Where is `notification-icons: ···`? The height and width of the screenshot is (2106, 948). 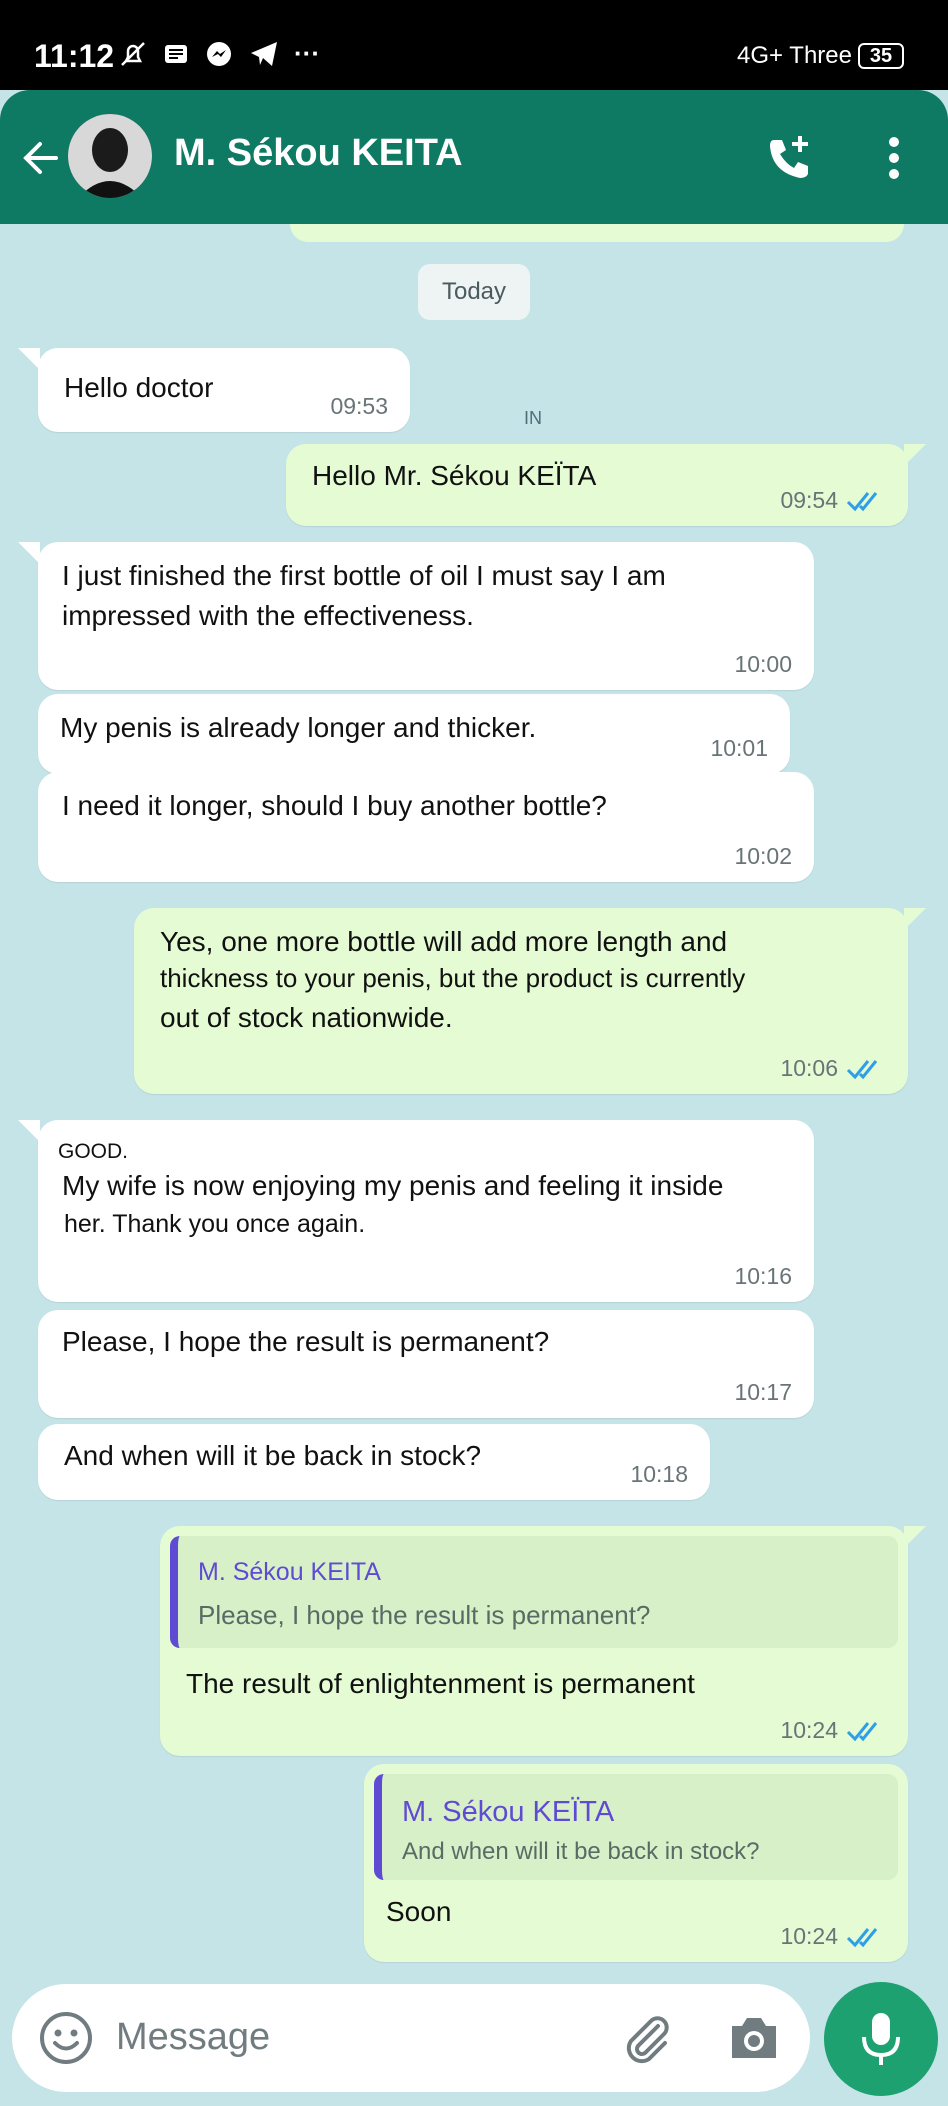 notification-icons: ··· is located at coordinates (219, 53).